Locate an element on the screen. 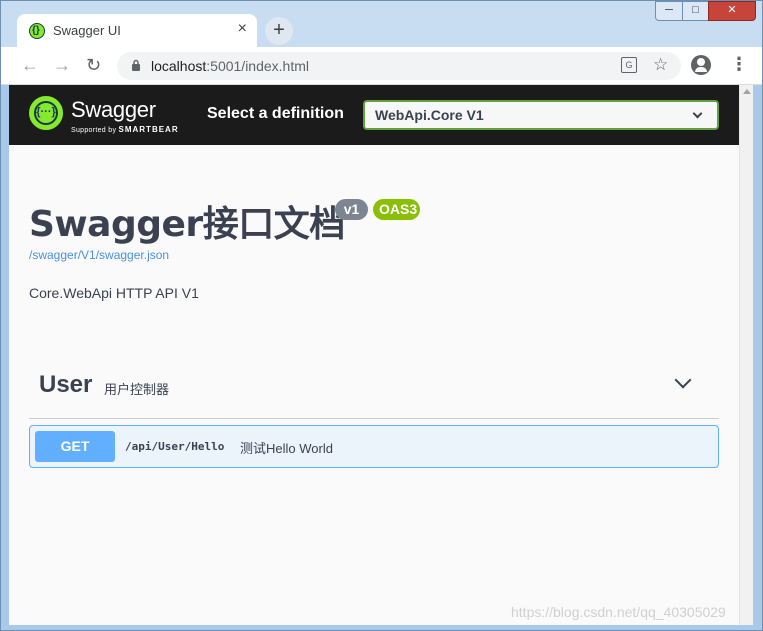  bookmark-star-icon: ☆ is located at coordinates (660, 65).